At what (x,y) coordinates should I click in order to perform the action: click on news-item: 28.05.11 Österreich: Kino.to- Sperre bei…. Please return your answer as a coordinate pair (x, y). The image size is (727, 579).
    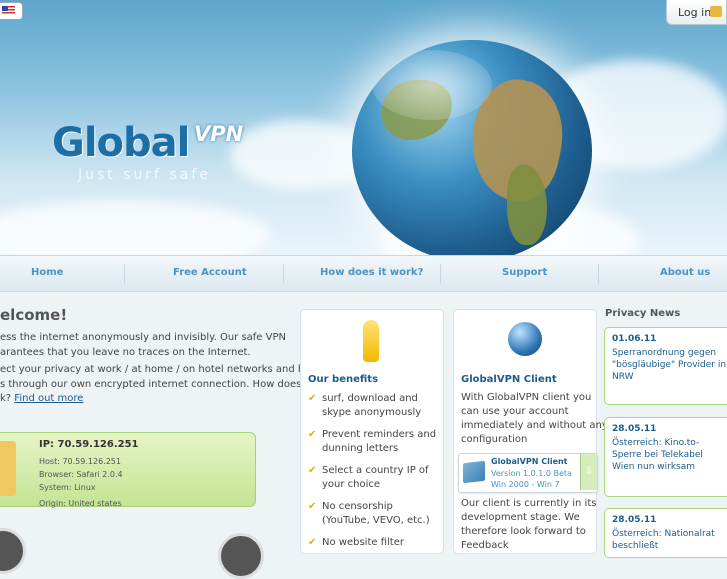
    Looking at the image, I should click on (665, 457).